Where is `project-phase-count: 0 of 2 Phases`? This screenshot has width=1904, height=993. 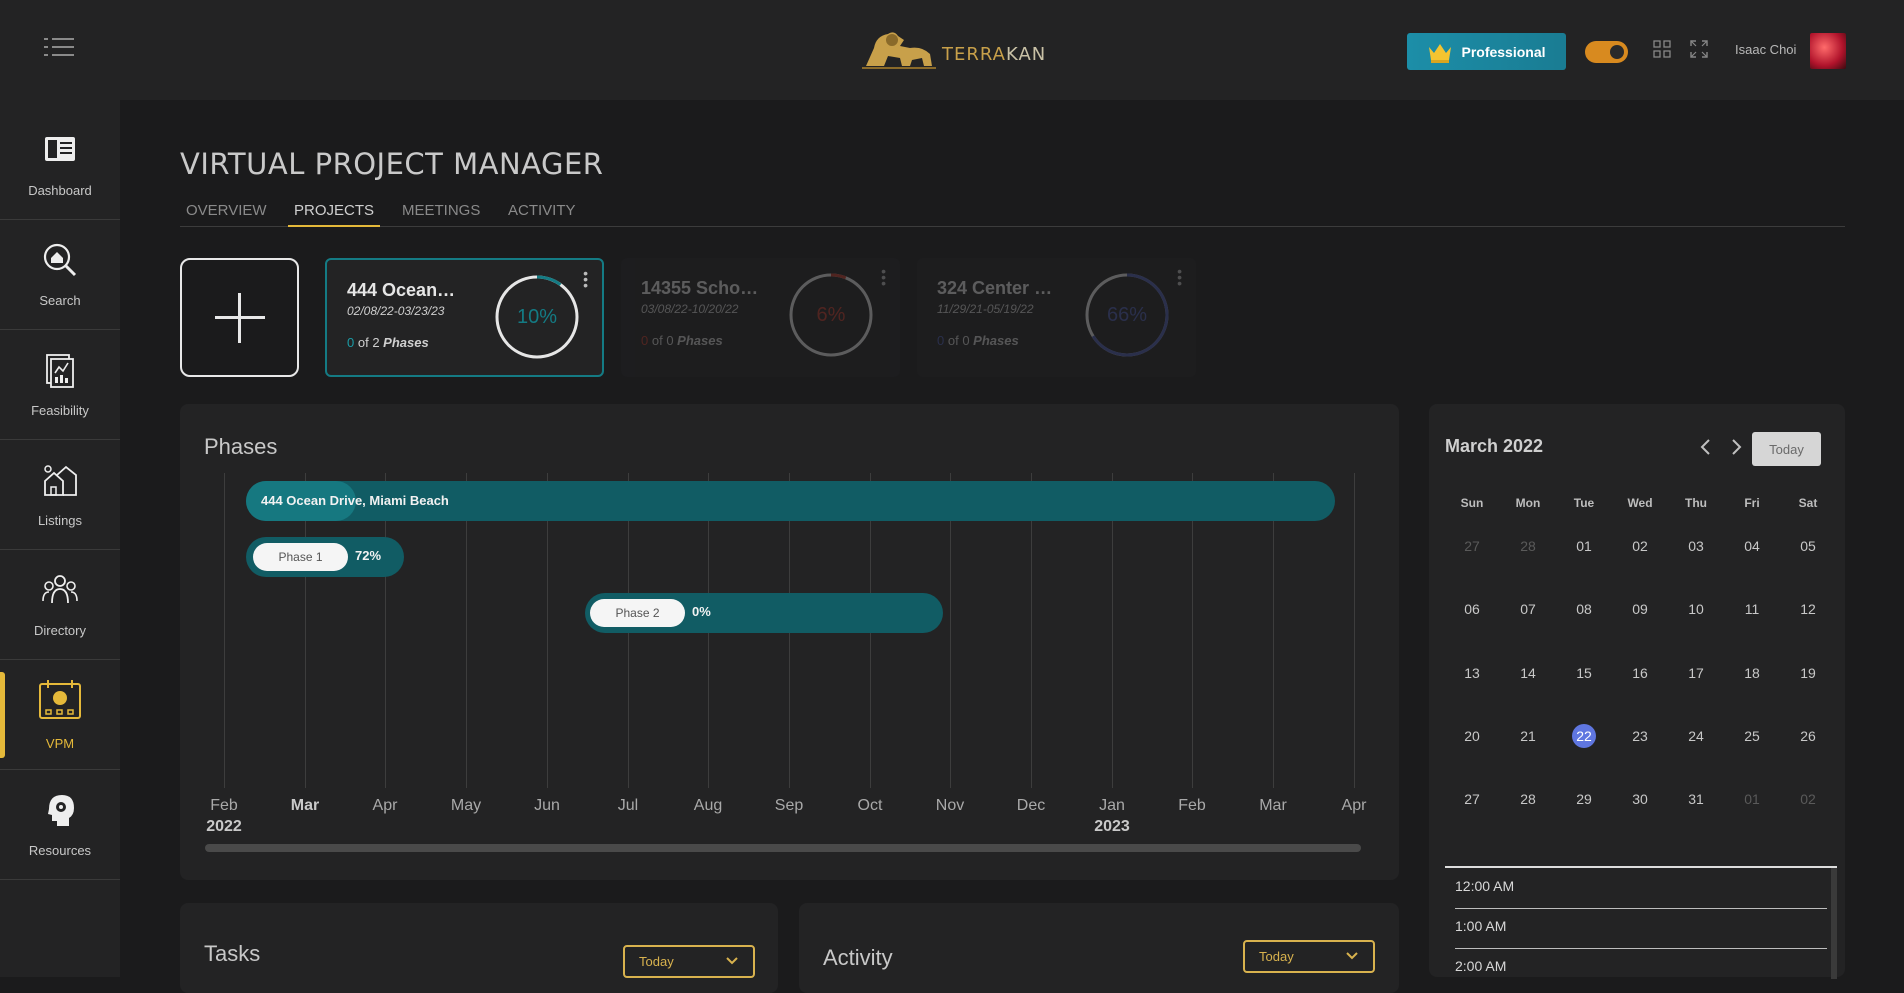
project-phase-count: 0 of 2 Phases is located at coordinates (388, 342).